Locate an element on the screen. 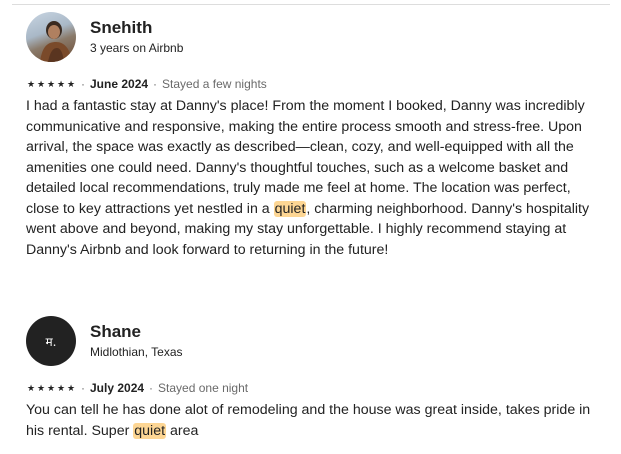  reviewer-info: Shane Midlothian, Texas is located at coordinates (136, 341).